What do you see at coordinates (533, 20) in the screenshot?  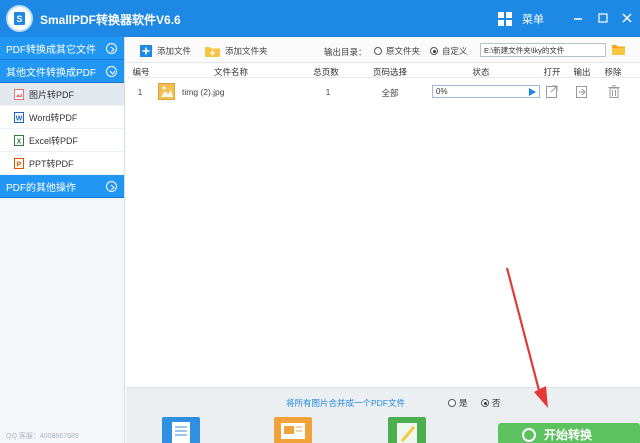 I see `menu-label: 菜单` at bounding box center [533, 20].